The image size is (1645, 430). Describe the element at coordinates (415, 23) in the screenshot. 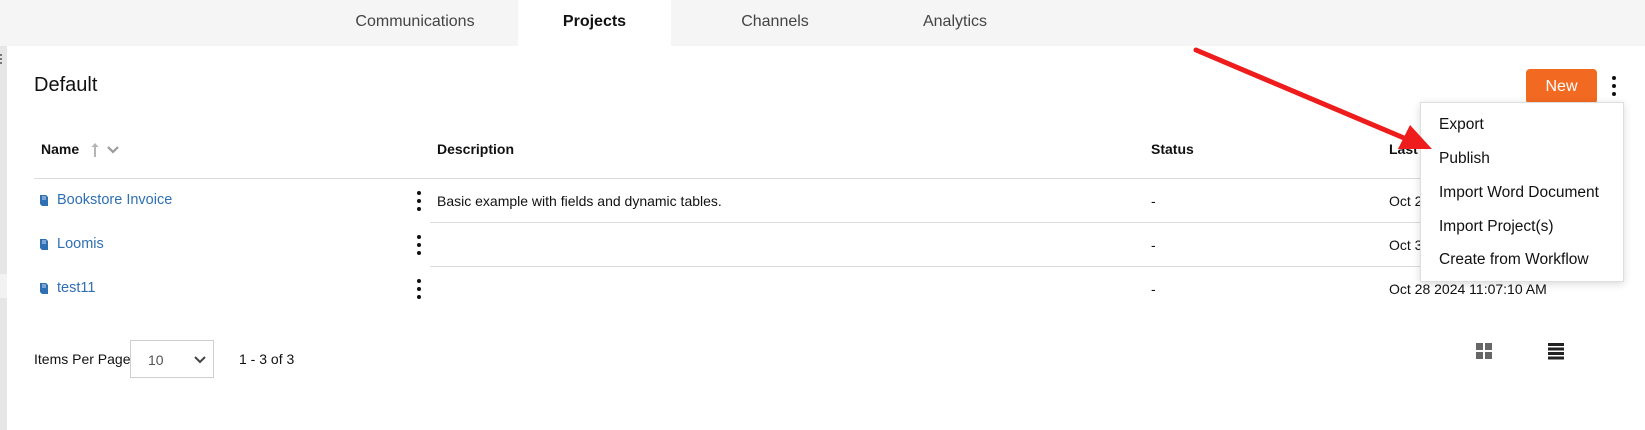

I see `tab-communications: Communications` at that location.